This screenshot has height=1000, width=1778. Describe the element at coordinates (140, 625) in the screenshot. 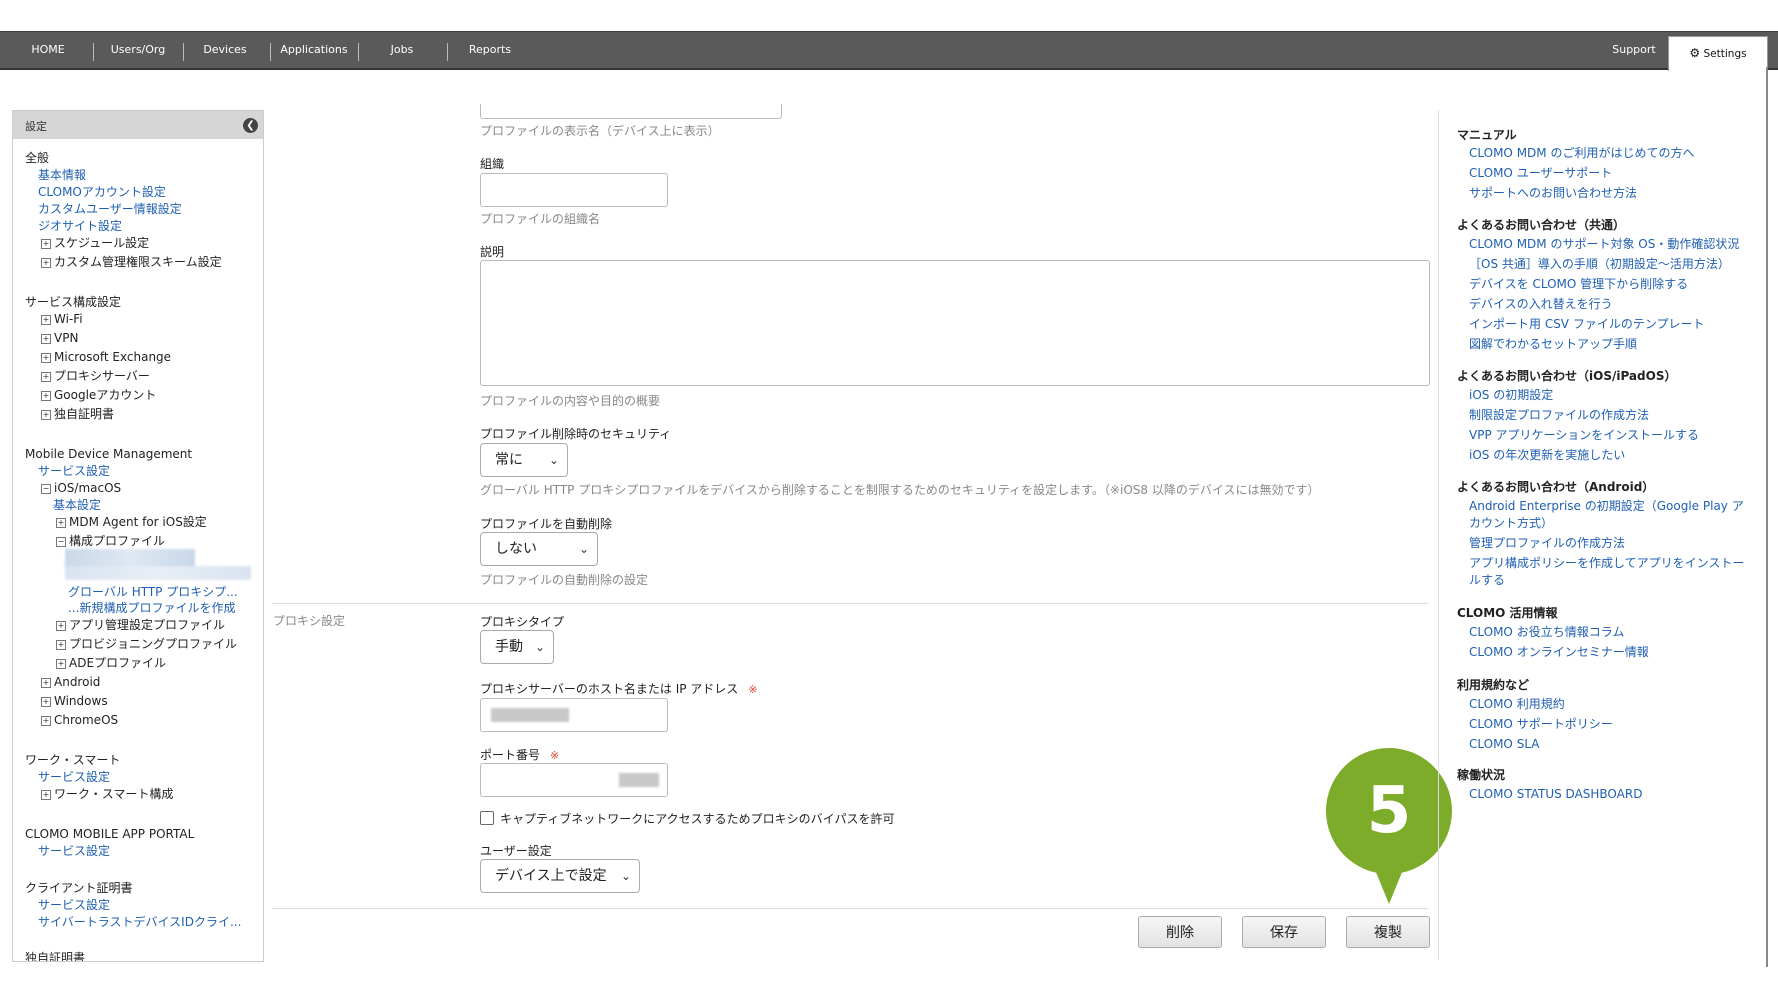

I see `sidebar-item-app-mgmt-profile: + アプリ管理設定プロファイル` at that location.